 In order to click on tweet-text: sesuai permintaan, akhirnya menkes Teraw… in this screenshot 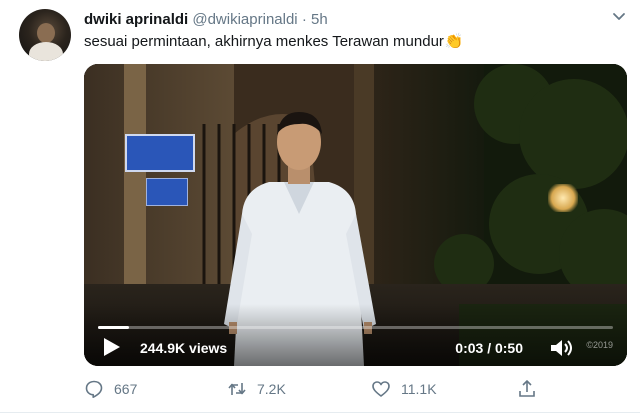, I will do `click(274, 41)`.